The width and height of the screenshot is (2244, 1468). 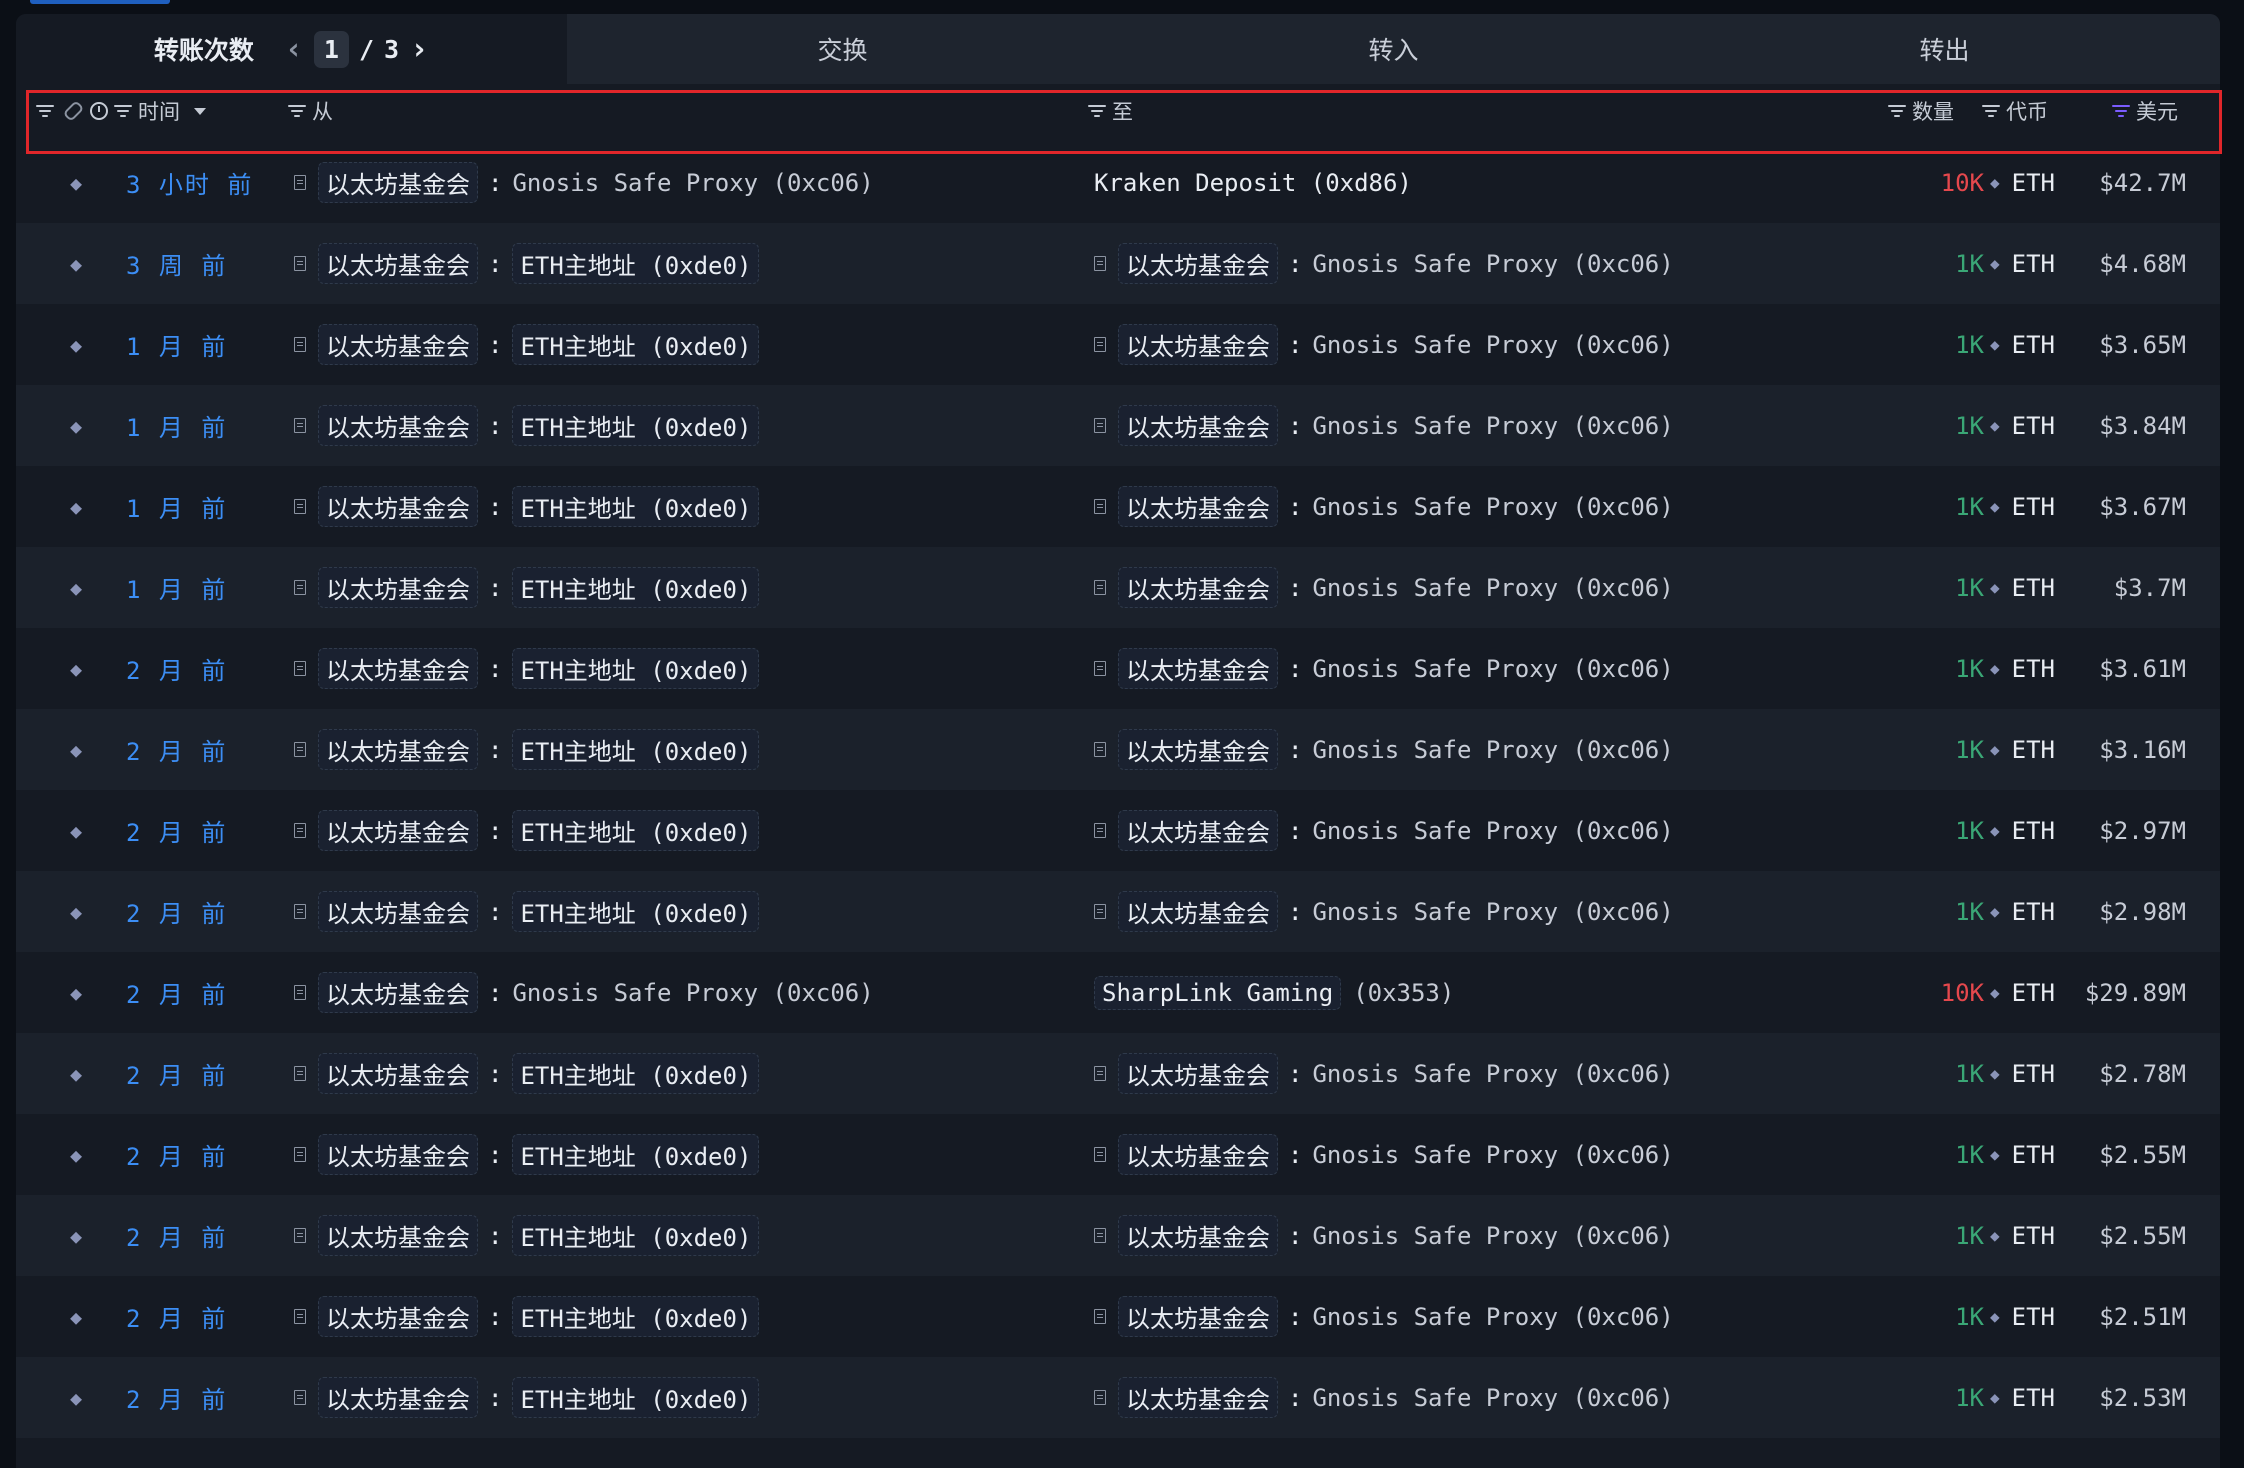 I want to click on page-current: 1, so click(x=331, y=49).